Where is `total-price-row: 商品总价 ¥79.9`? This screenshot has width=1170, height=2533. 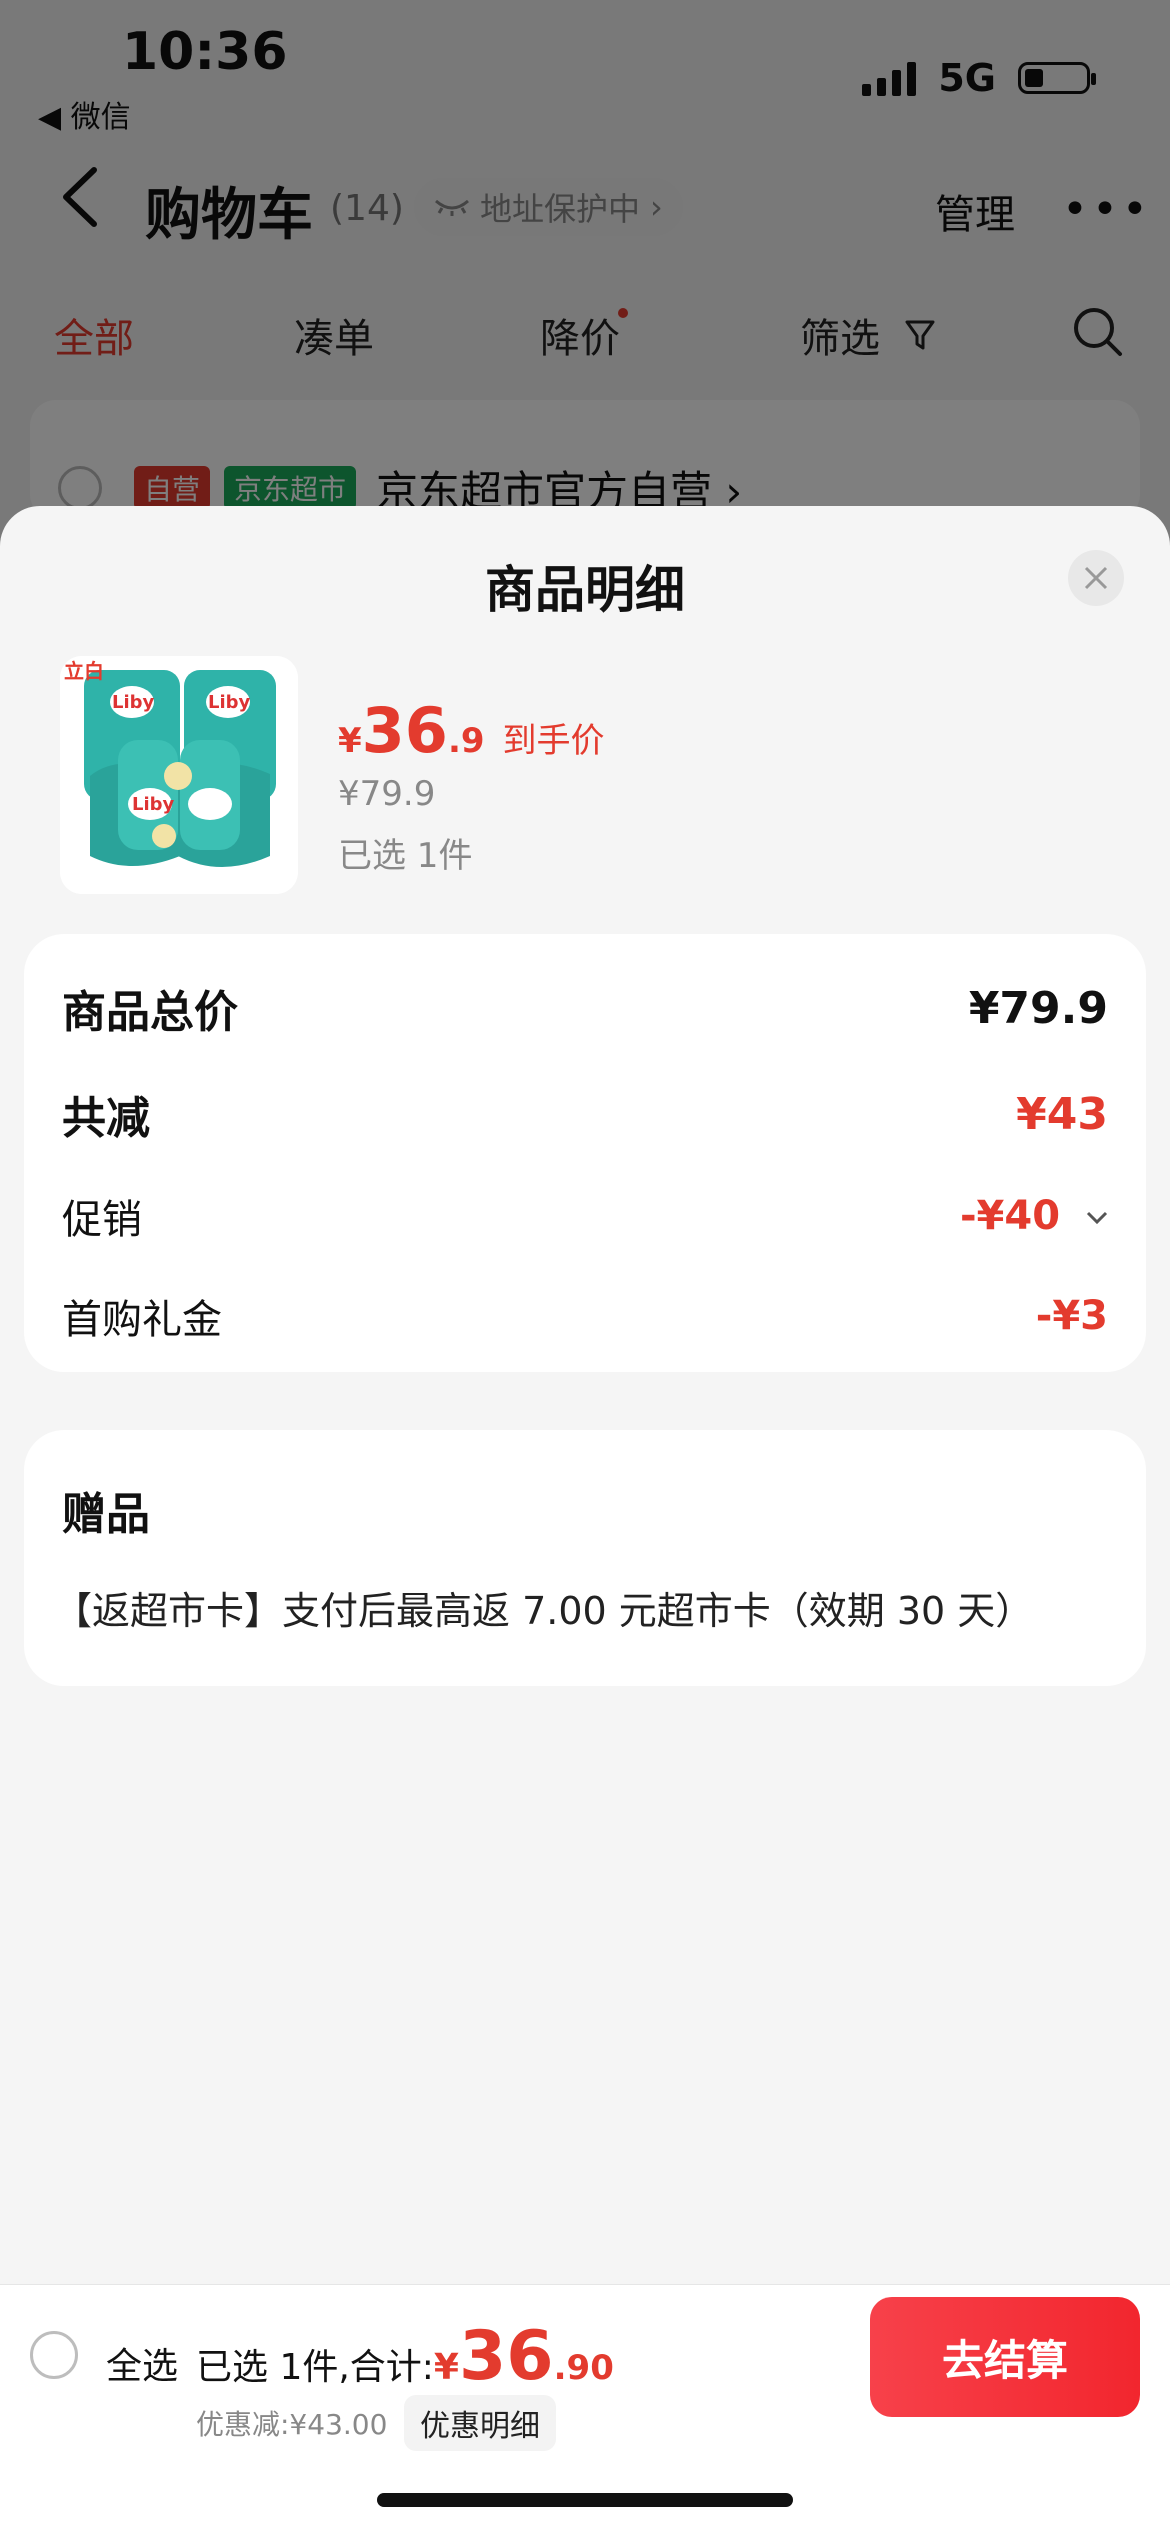
total-price-row: 商品总价 ¥79.9 is located at coordinates (585, 1008).